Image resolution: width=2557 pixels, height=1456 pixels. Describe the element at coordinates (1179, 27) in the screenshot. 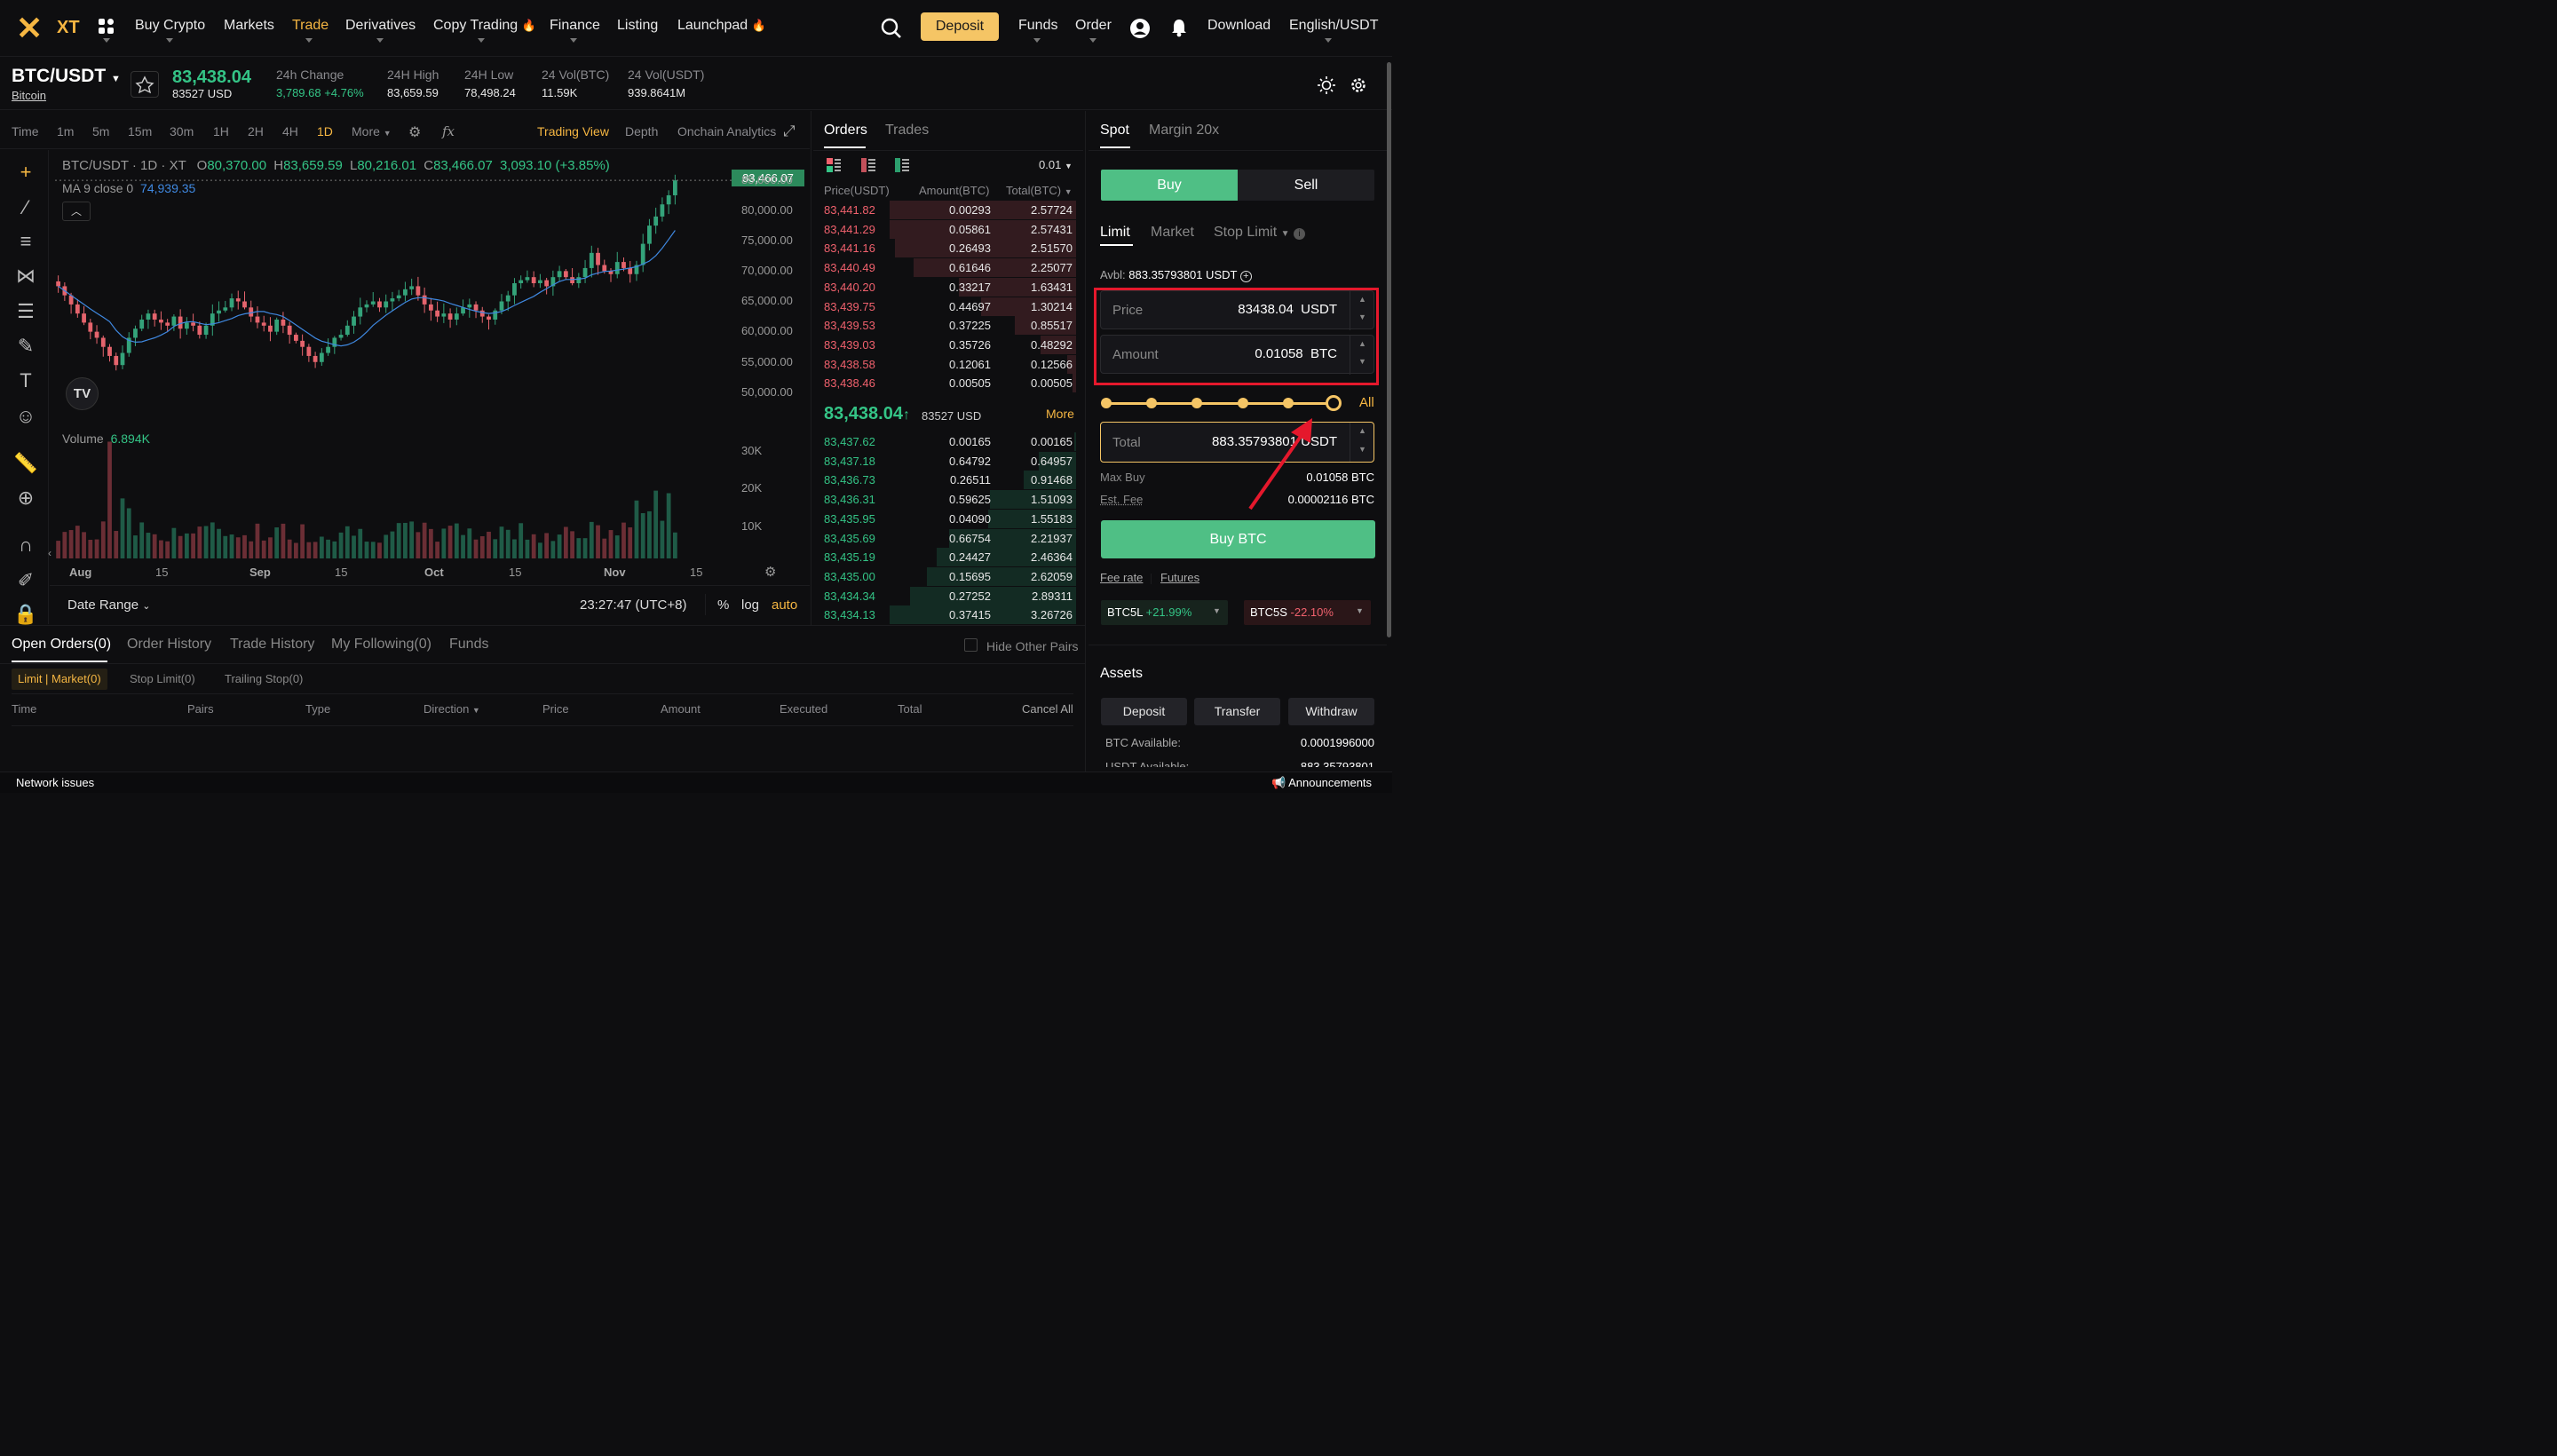

I see `bell-icon` at that location.